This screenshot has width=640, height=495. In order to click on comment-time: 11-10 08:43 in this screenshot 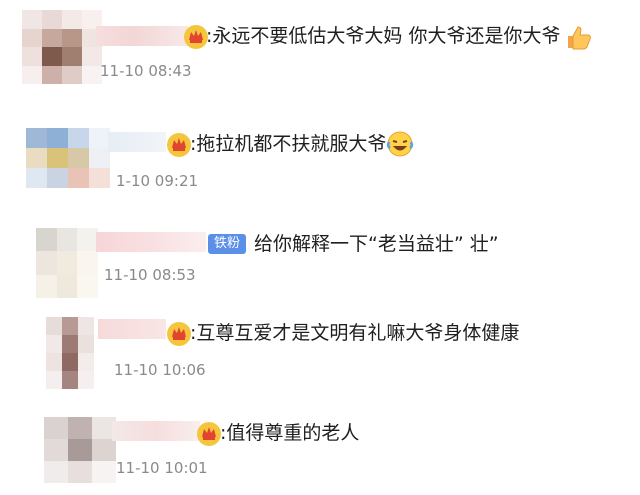, I will do `click(146, 71)`.